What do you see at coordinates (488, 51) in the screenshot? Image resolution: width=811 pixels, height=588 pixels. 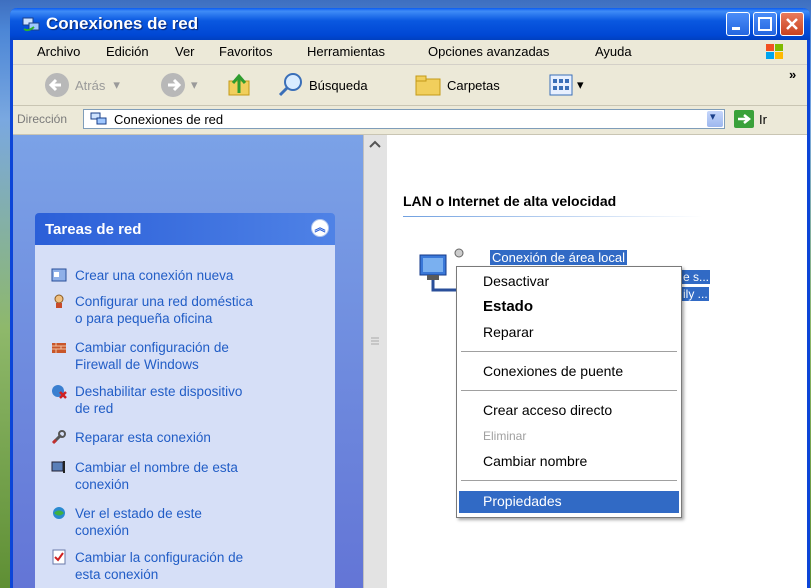 I see `menu-opciones-avanzadas: Opciones avanzadas` at bounding box center [488, 51].